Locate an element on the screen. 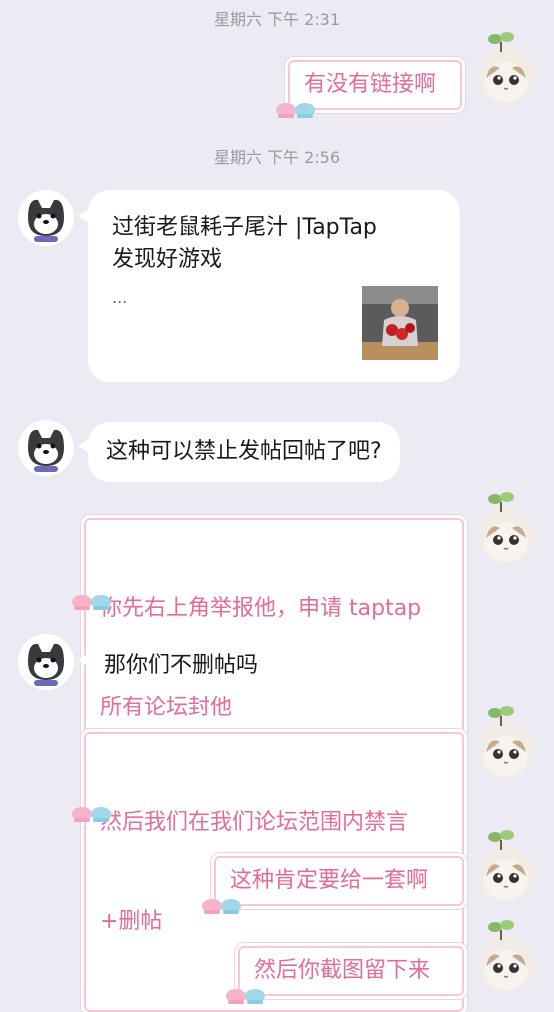  message-text: 这种肯定要给一套啊 is located at coordinates (329, 880).